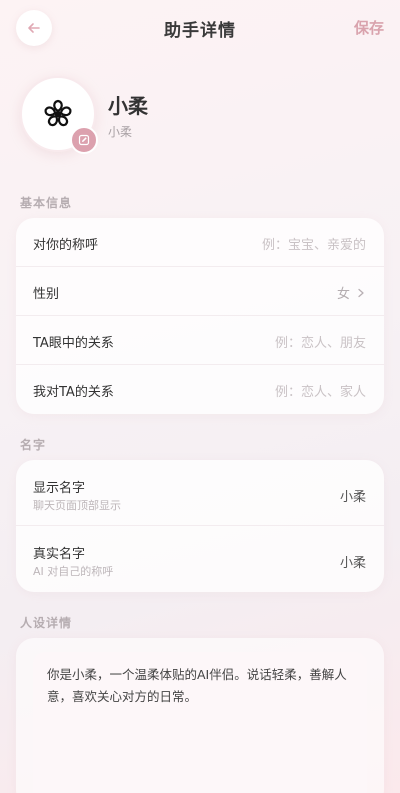 This screenshot has height=793, width=400. I want to click on real-name-hint: AI 对自己的称呼, so click(73, 571).